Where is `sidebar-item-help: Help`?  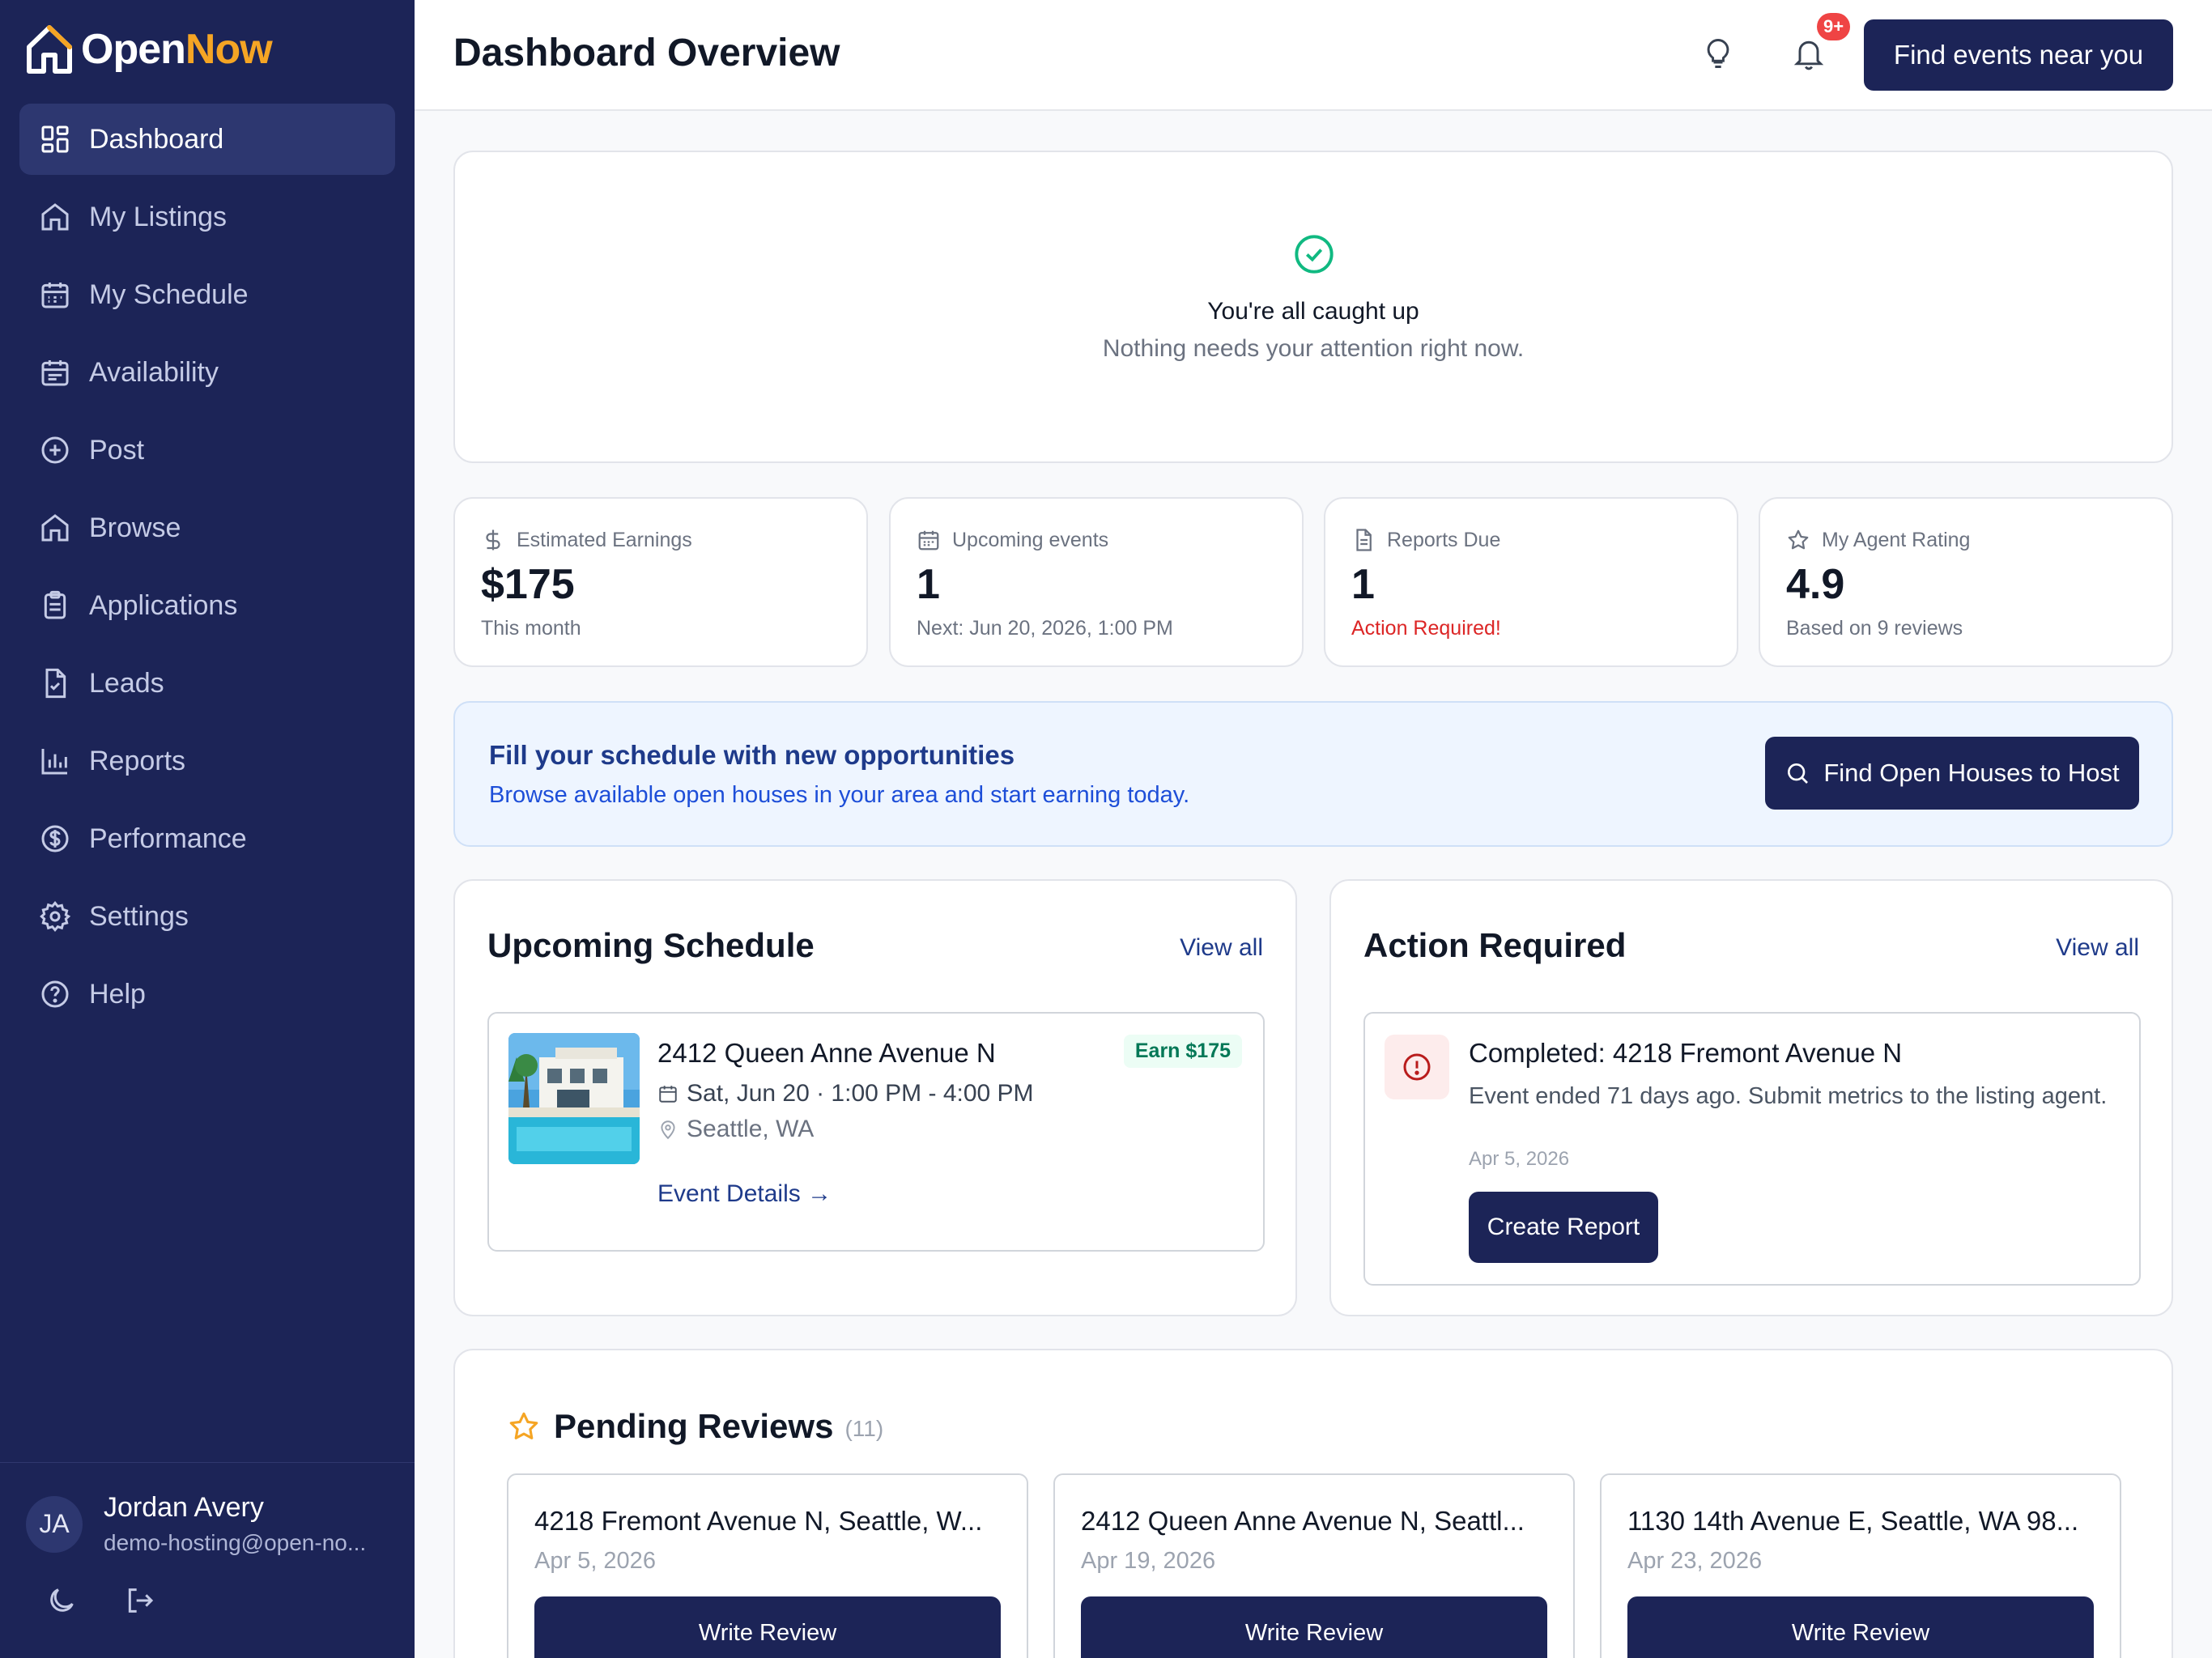
sidebar-item-help: Help is located at coordinates (207, 994).